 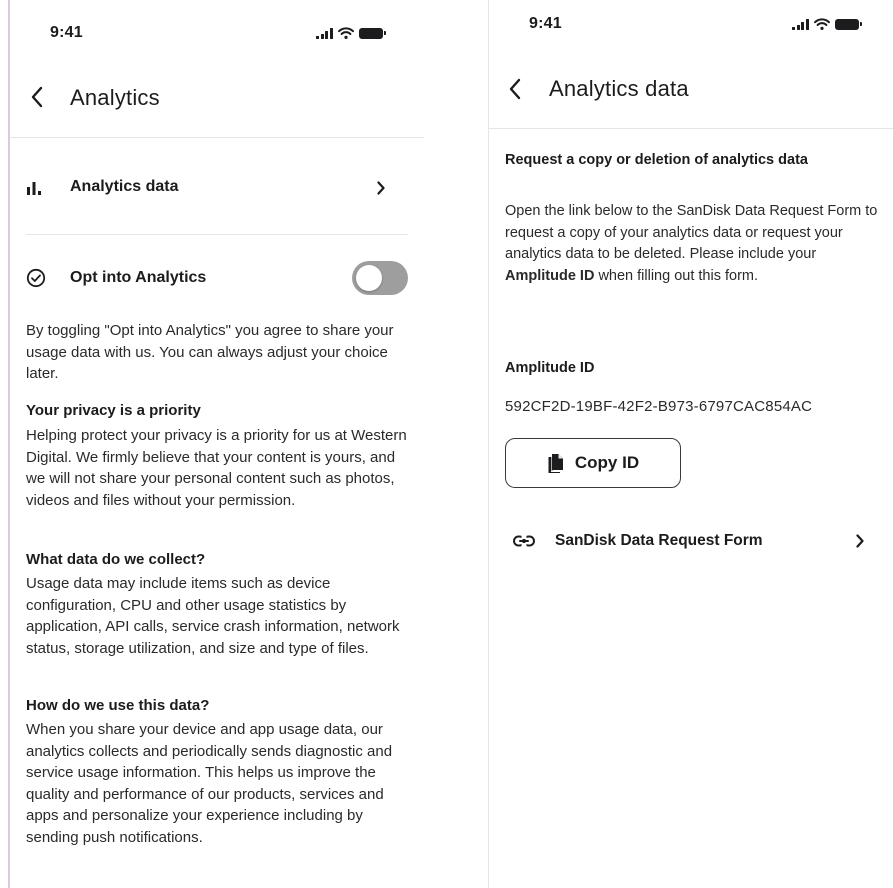 What do you see at coordinates (607, 462) in the screenshot?
I see `copy-id-label: Copy ID` at bounding box center [607, 462].